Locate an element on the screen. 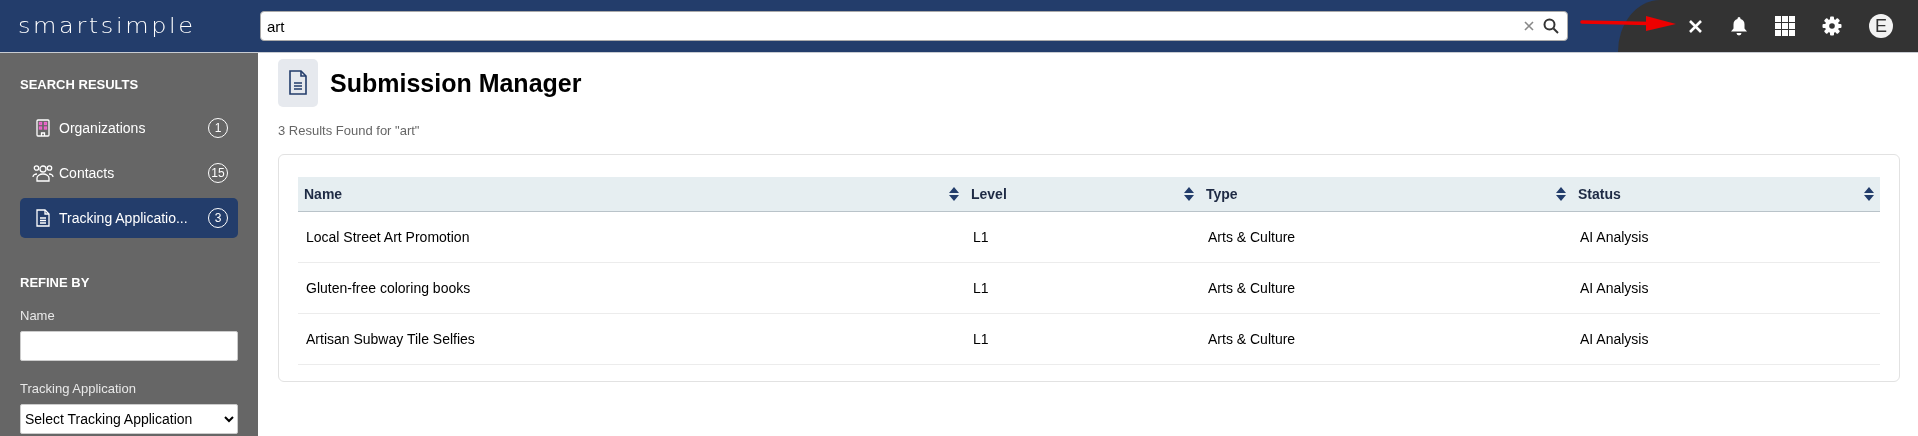 This screenshot has width=1918, height=436. field-label: Tracking Application is located at coordinates (78, 388).